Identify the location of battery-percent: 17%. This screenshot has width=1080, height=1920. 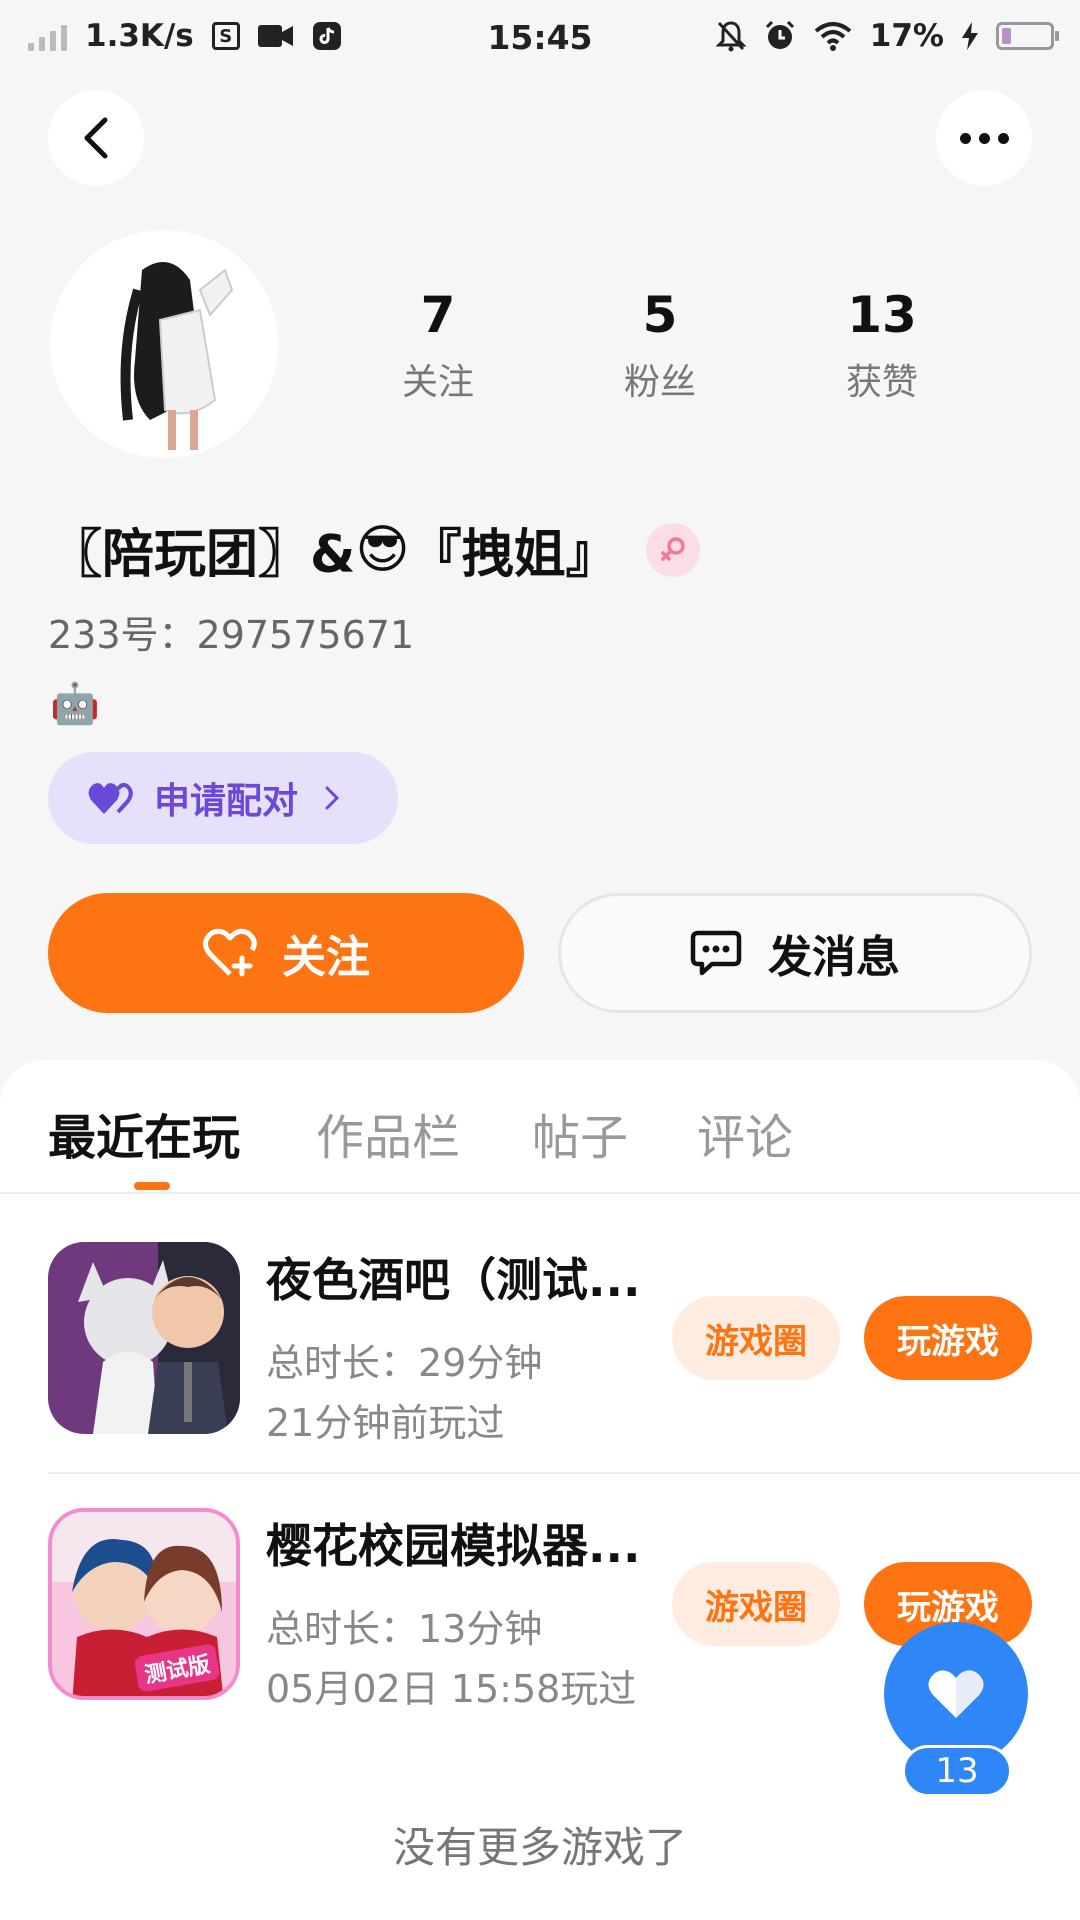
(906, 36).